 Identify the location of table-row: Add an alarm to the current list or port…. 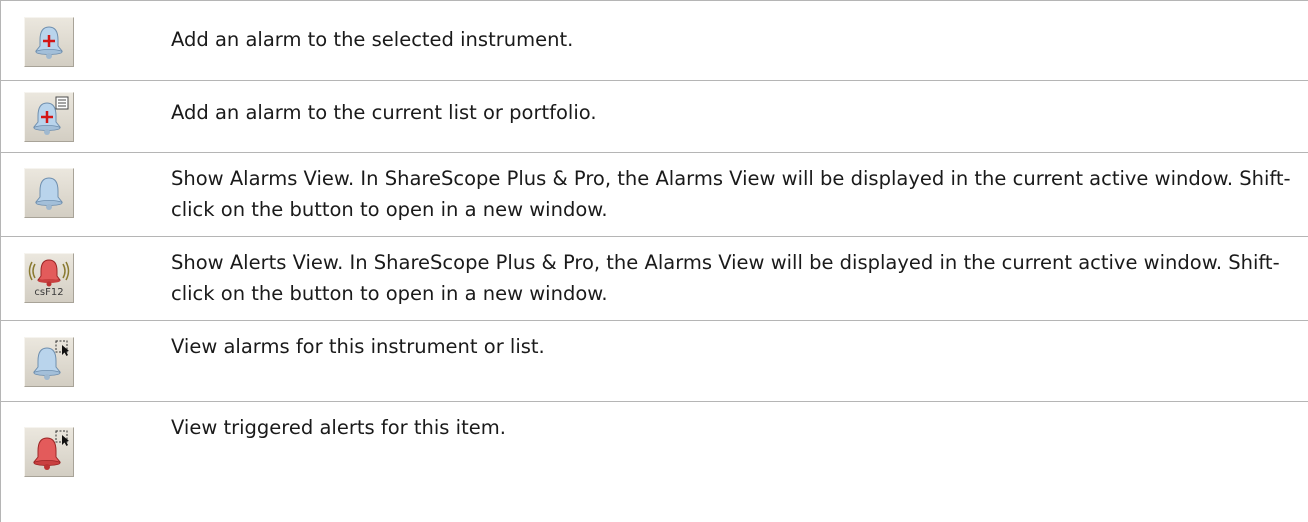
(654, 116).